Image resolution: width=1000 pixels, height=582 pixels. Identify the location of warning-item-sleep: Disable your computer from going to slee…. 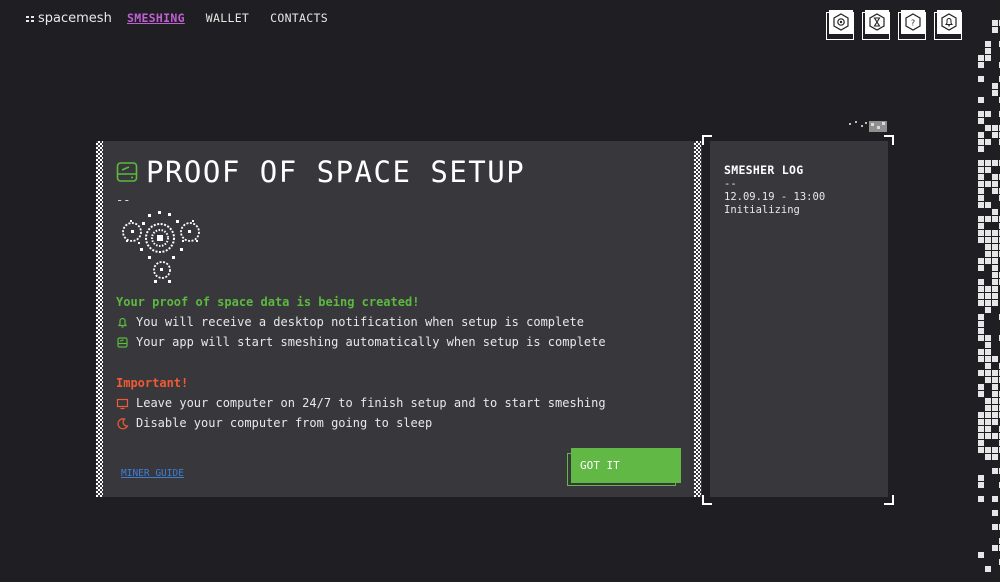
(274, 423).